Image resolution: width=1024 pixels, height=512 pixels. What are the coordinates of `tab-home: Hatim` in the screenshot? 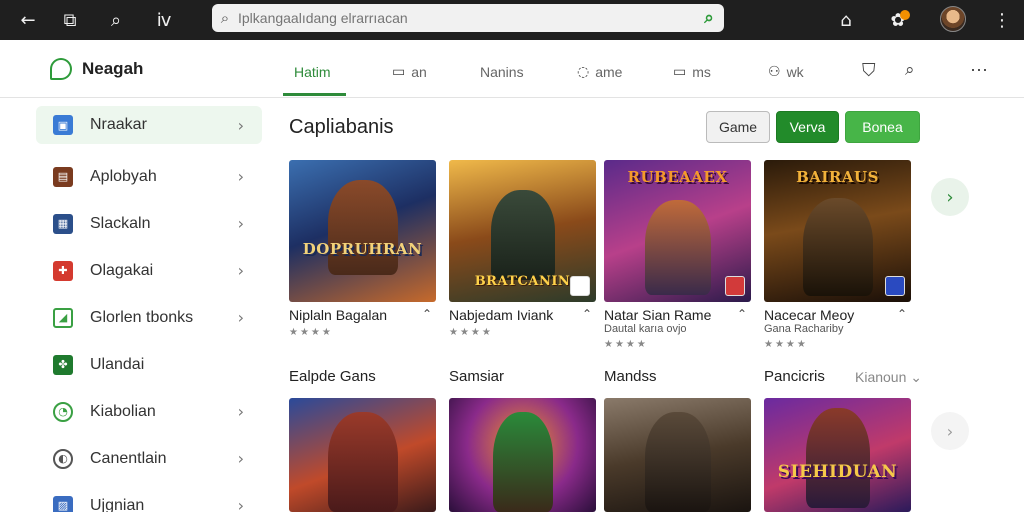 It's located at (312, 72).